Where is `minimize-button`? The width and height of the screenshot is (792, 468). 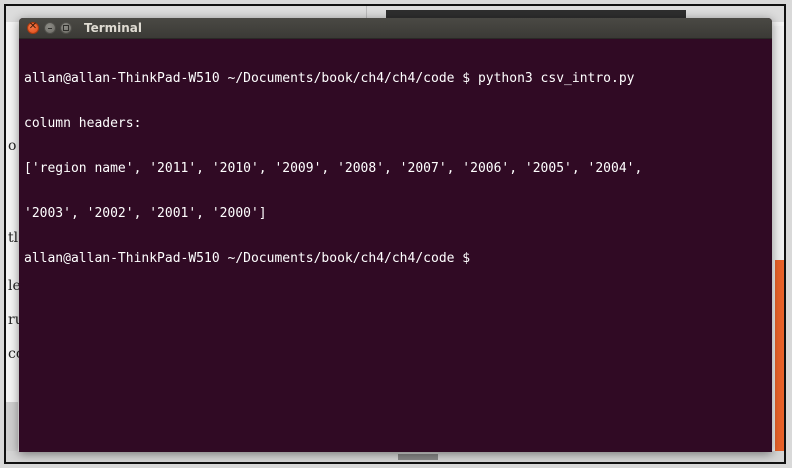 minimize-button is located at coordinates (50, 28).